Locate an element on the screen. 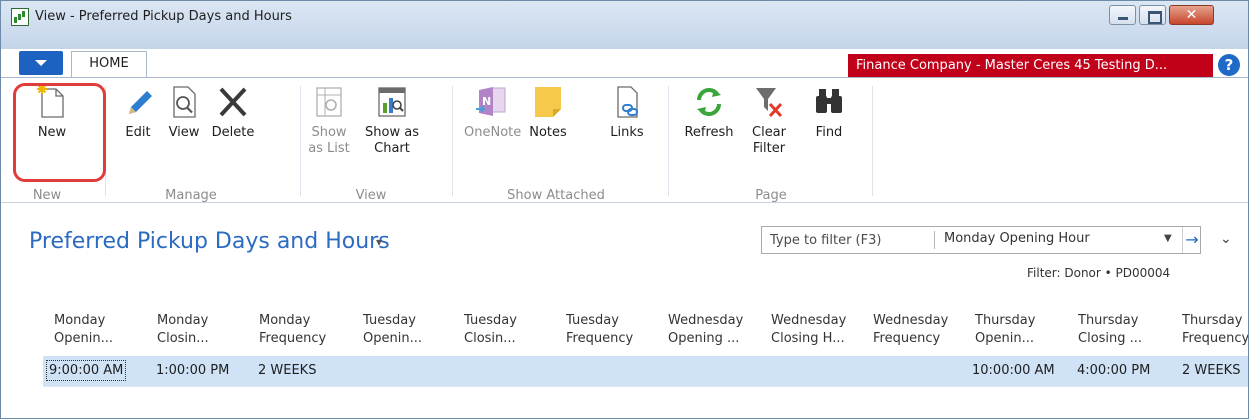  clear-filter-label-1: Clear is located at coordinates (769, 132).